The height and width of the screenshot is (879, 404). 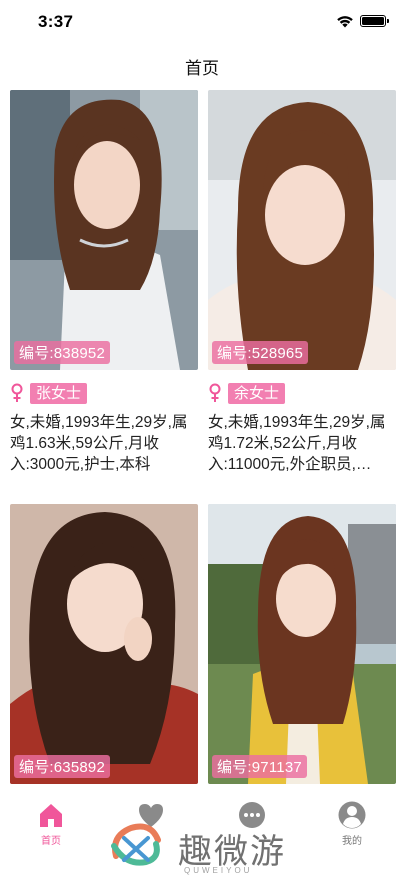 I want to click on page-title: 首页, so click(x=202, y=68).